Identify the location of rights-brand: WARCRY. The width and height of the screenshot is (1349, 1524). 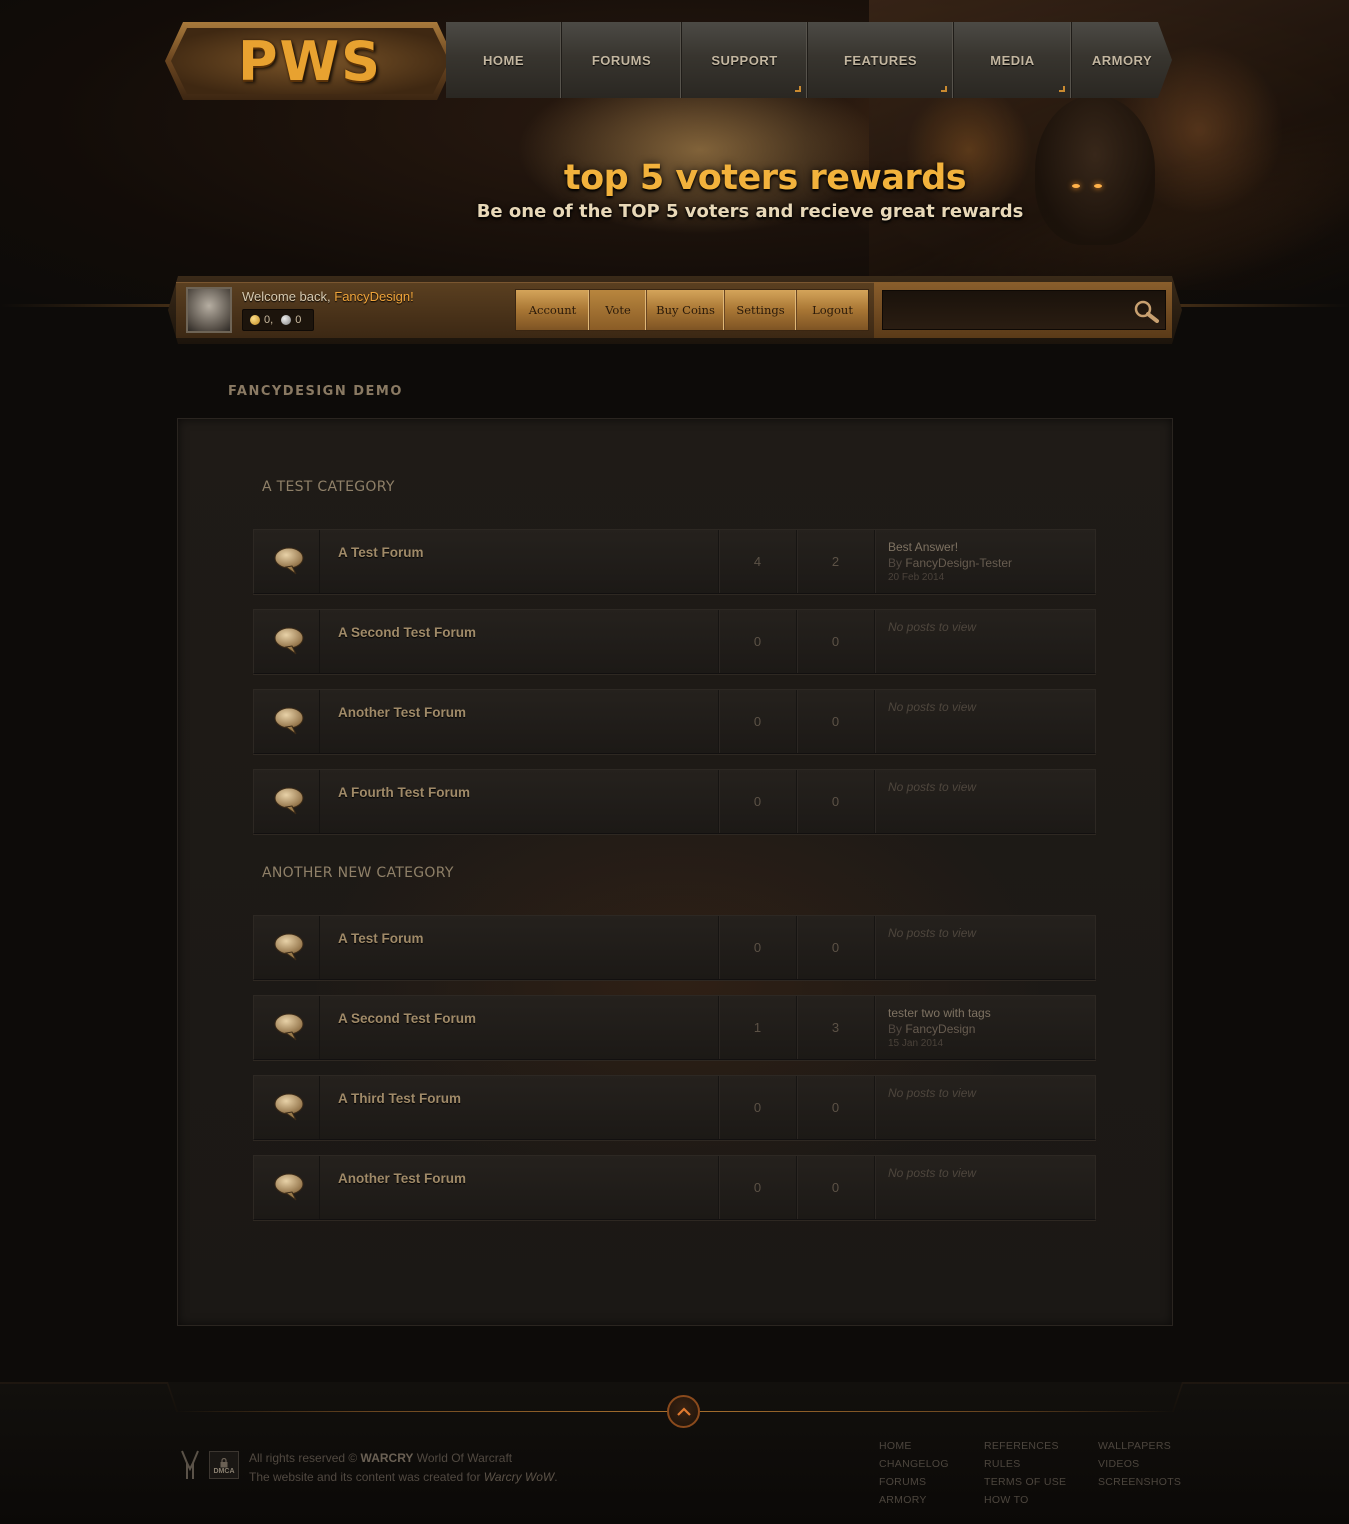
(387, 1458).